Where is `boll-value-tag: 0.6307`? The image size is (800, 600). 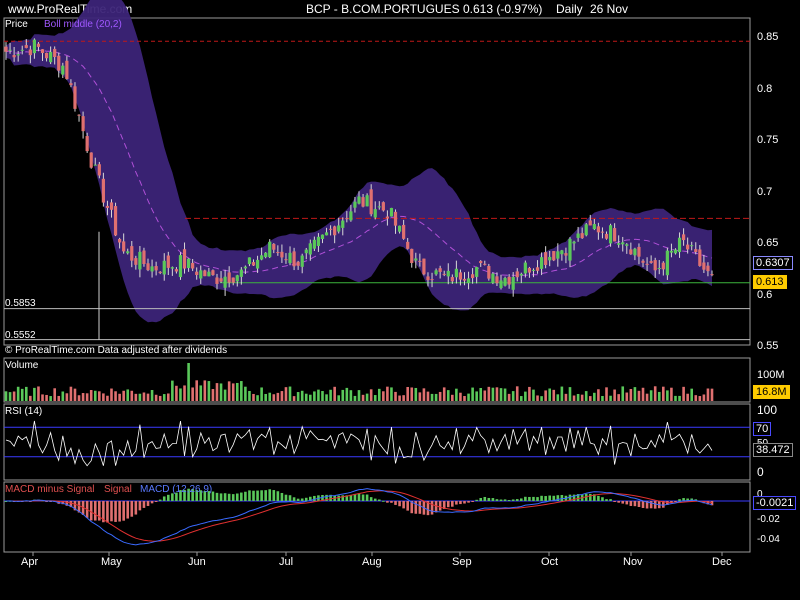 boll-value-tag: 0.6307 is located at coordinates (773, 263).